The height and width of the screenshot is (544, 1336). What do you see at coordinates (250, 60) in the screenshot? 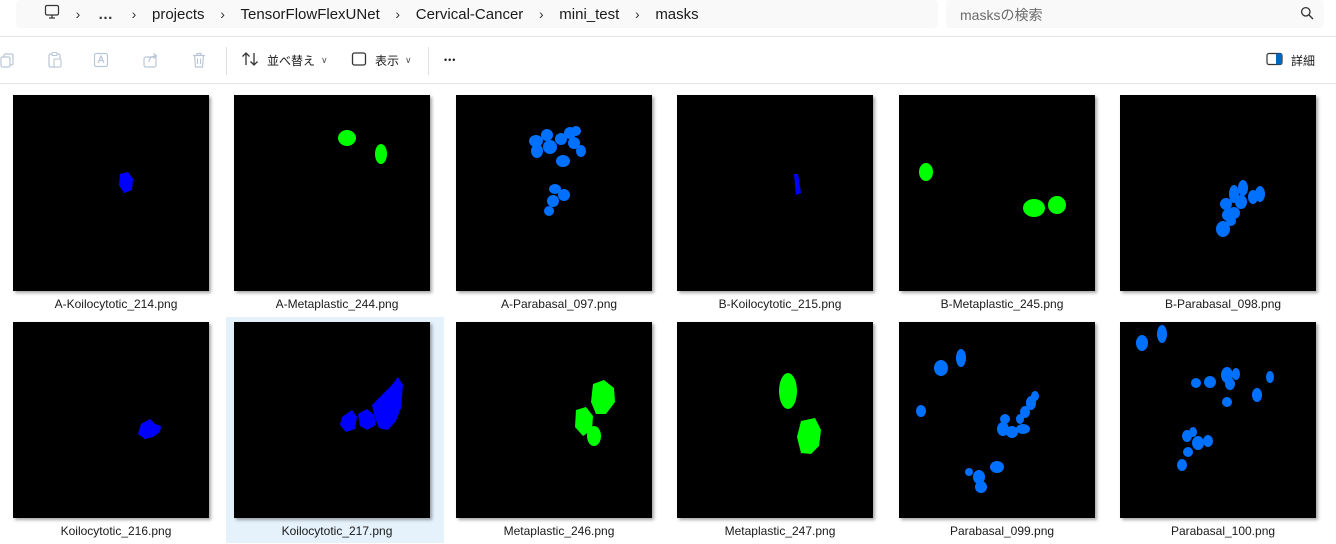
I see `sort-icon` at bounding box center [250, 60].